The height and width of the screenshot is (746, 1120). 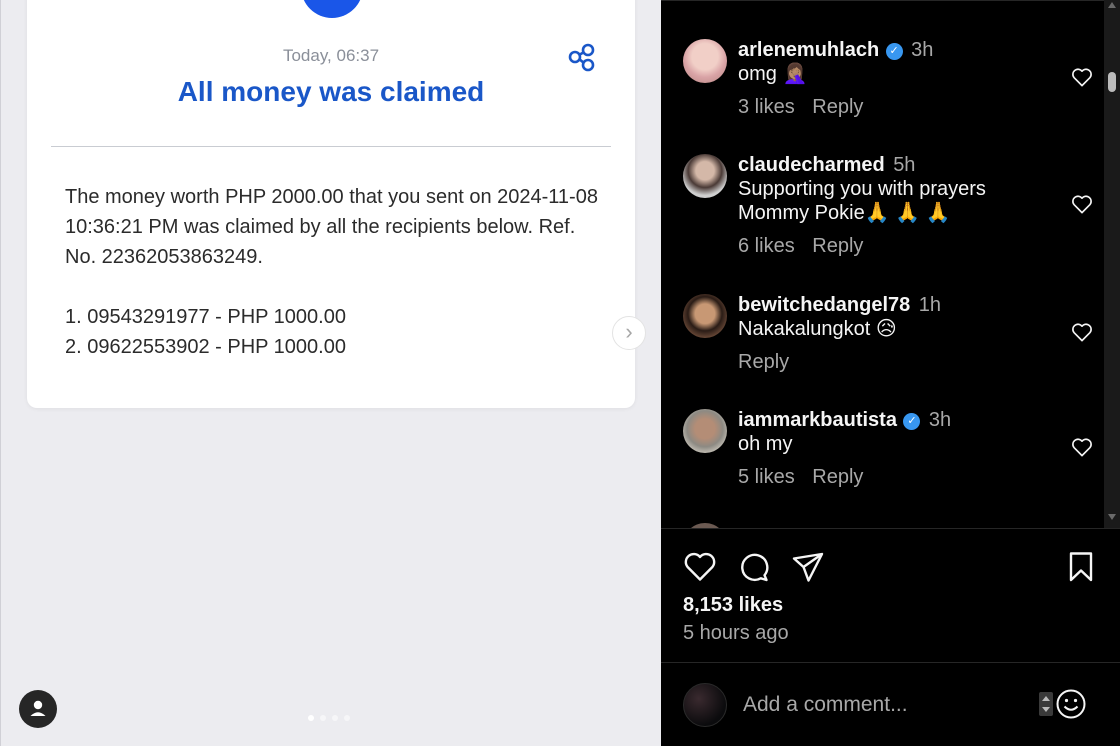 What do you see at coordinates (205, 317) in the screenshot?
I see `recipient-item: 1. 09543291977 - PHP 1000.00` at bounding box center [205, 317].